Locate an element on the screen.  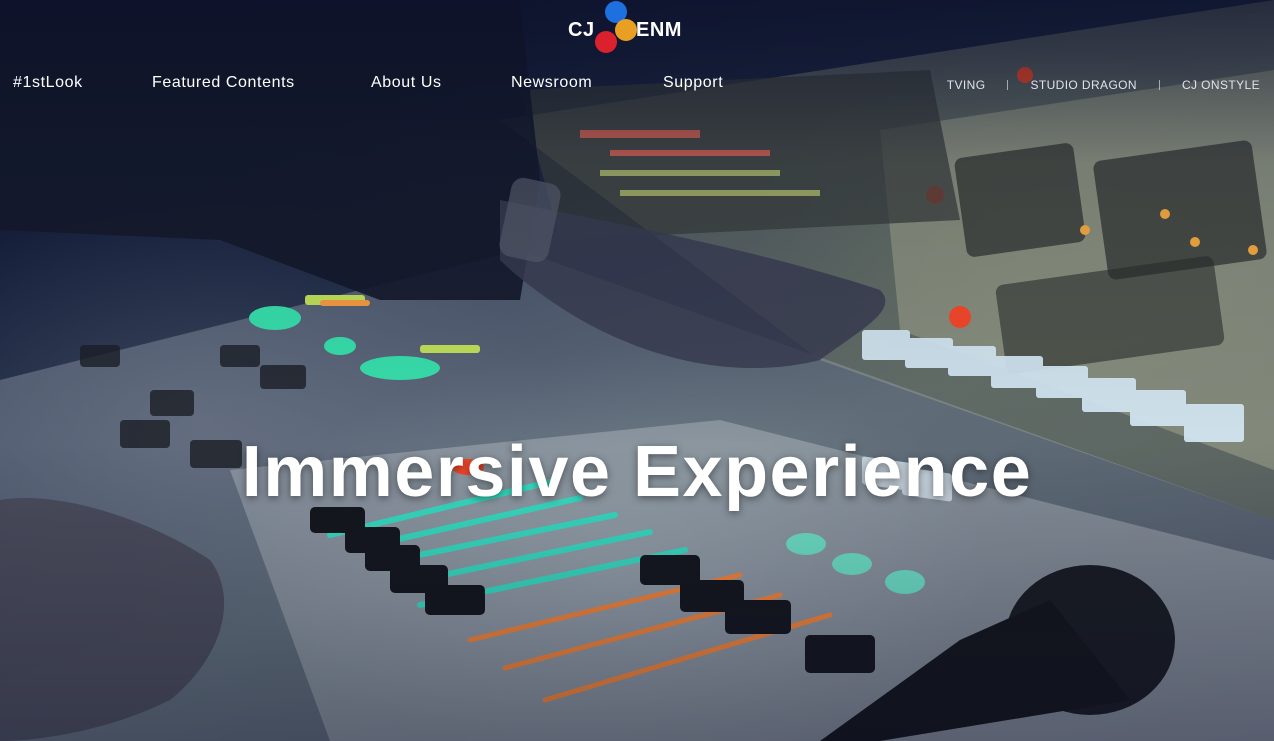
nav-item-about-us: About Us is located at coordinates (406, 83).